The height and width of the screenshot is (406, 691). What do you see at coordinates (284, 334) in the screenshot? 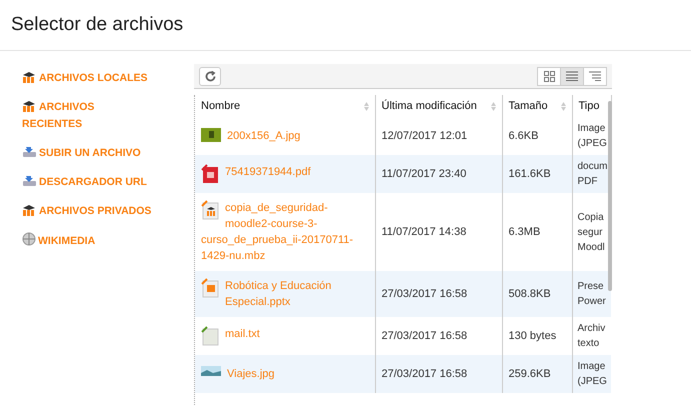
I see `file-link: mail.txt` at bounding box center [284, 334].